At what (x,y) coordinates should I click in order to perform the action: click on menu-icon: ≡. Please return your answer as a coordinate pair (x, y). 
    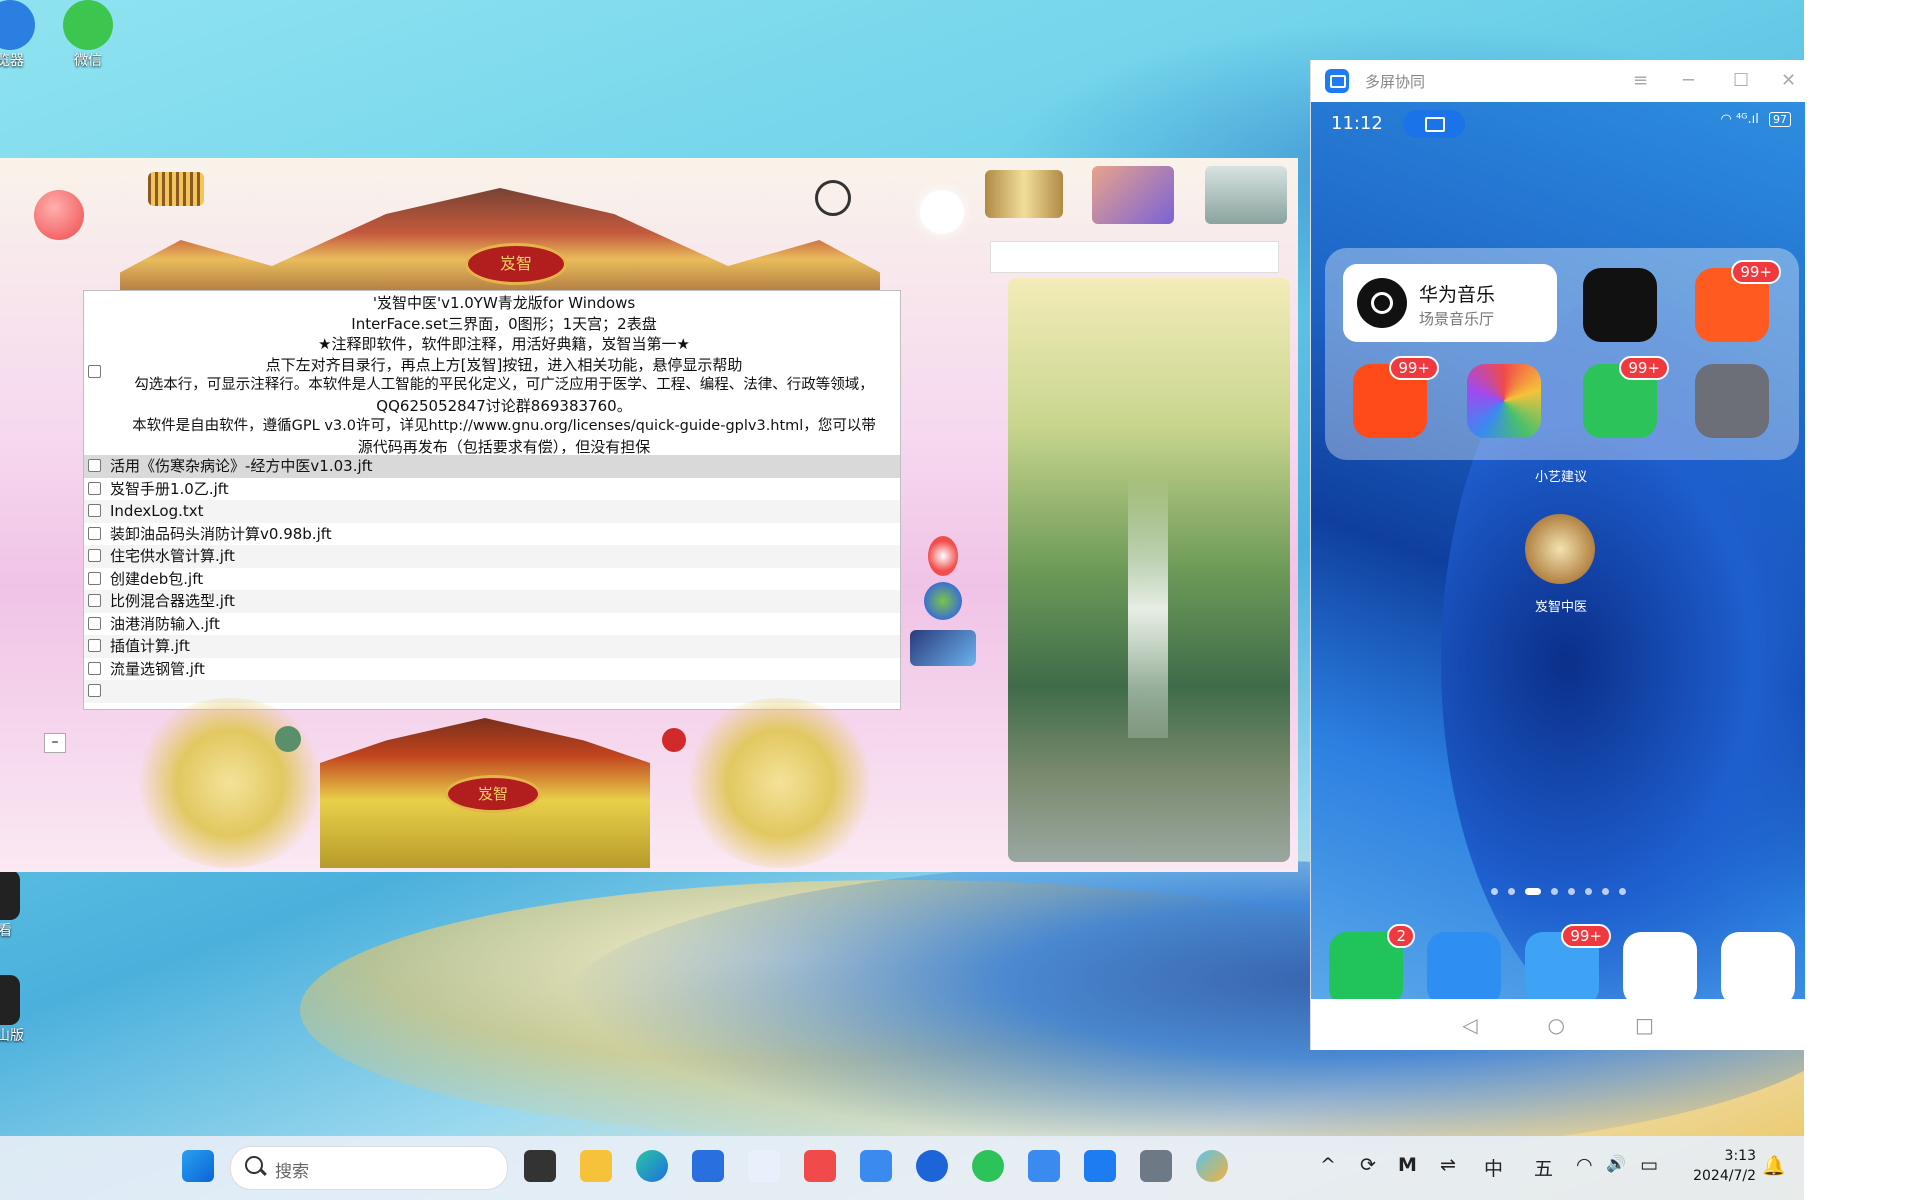
    Looking at the image, I should click on (1640, 80).